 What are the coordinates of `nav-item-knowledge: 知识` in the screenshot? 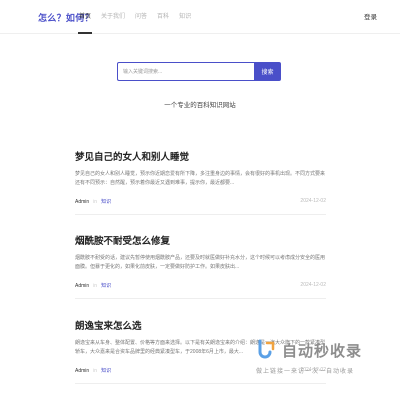 It's located at (185, 17).